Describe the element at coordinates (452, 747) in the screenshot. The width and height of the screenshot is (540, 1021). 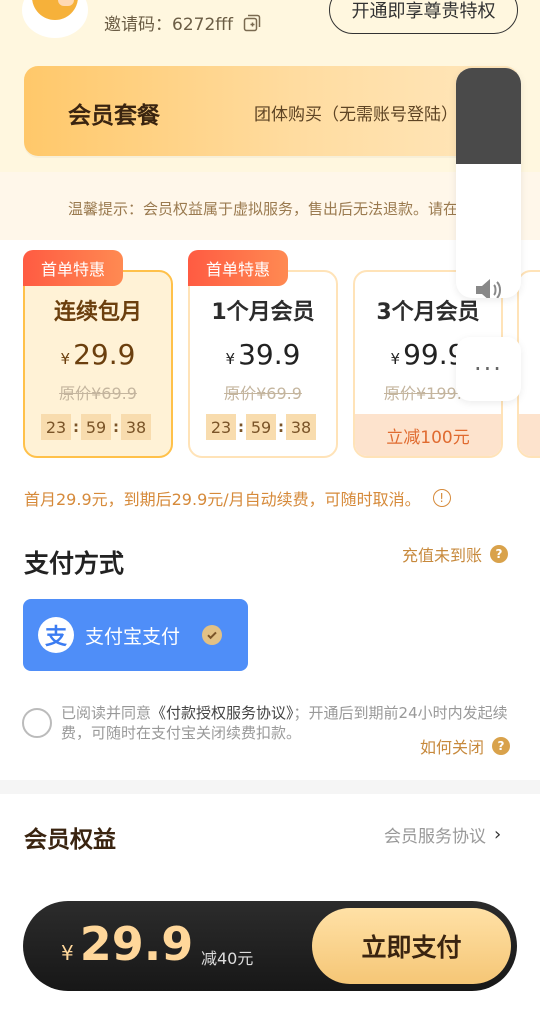
I see `how-to-close-label: 如何关闭` at that location.